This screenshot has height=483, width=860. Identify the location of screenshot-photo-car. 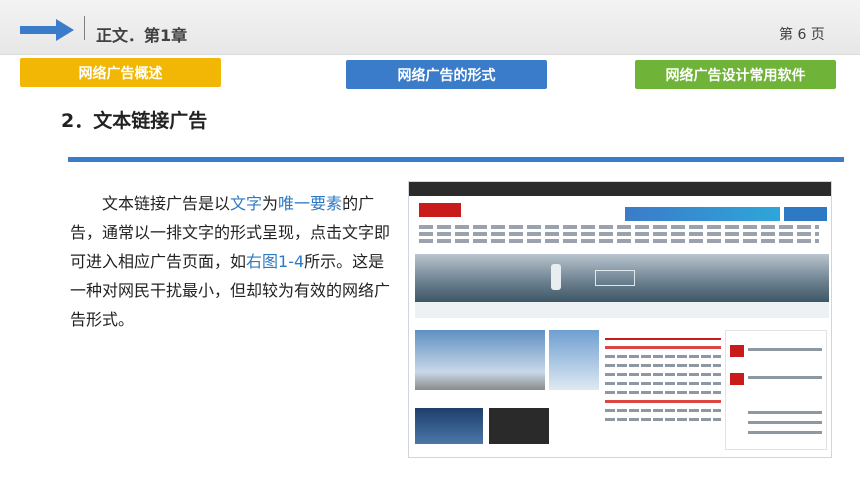
(519, 426).